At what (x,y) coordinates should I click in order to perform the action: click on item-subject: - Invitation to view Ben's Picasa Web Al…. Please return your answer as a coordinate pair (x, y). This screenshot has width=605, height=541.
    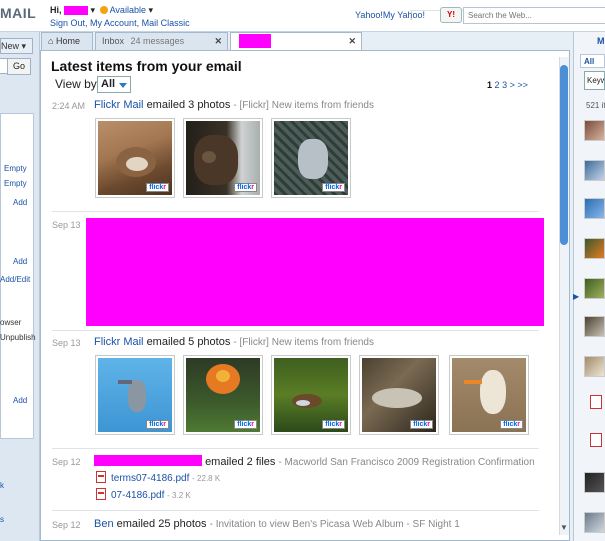
    Looking at the image, I should click on (334, 524).